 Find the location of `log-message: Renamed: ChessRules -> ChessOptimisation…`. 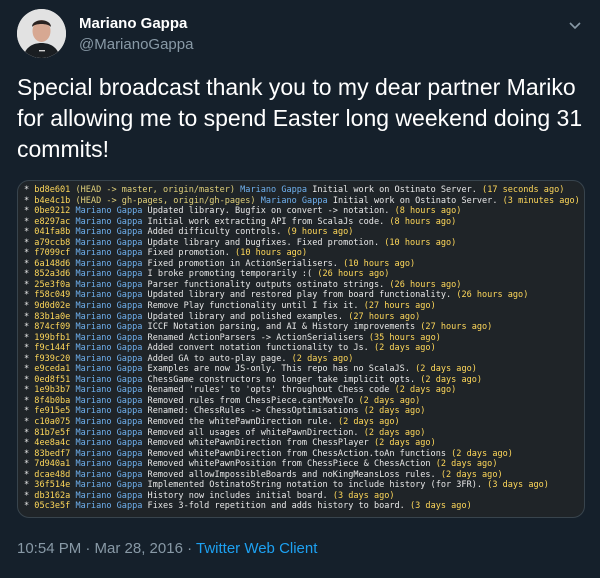

log-message: Renamed: ChessRules -> ChessOptimisation… is located at coordinates (253, 411).